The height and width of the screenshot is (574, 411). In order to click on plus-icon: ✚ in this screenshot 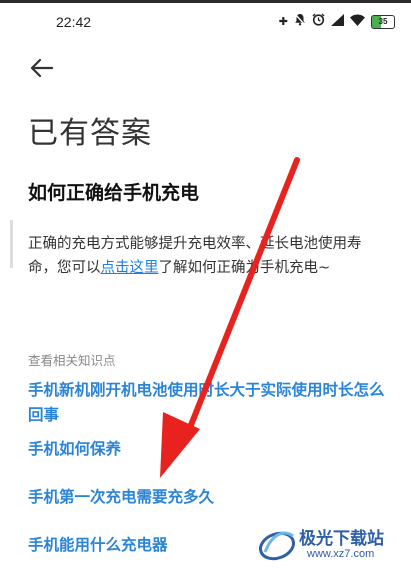, I will do `click(283, 21)`.